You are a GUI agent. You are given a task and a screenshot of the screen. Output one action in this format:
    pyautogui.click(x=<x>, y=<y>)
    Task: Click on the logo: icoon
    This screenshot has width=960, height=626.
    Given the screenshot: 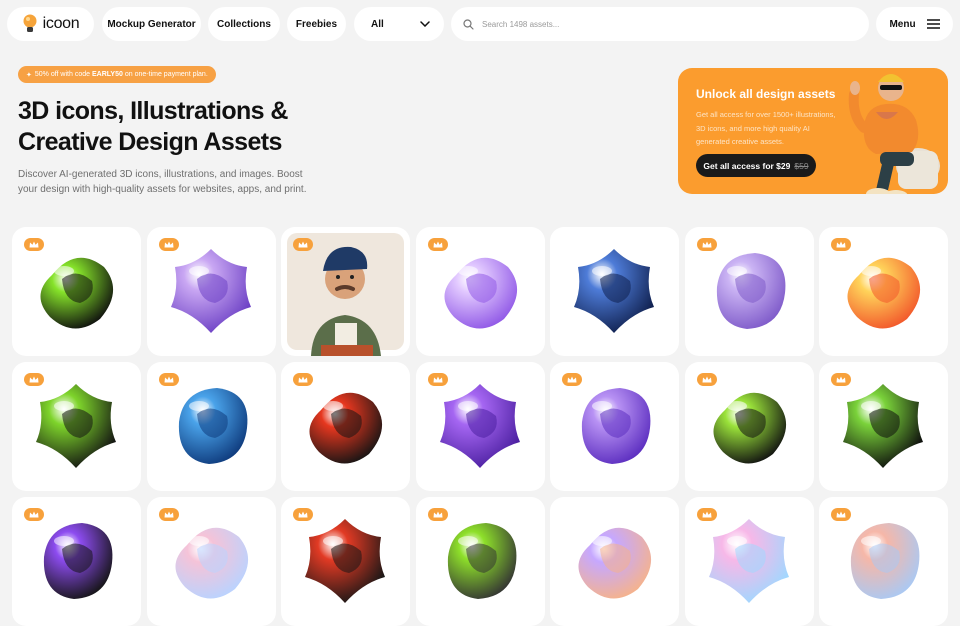 What is the action you would take?
    pyautogui.click(x=50, y=24)
    